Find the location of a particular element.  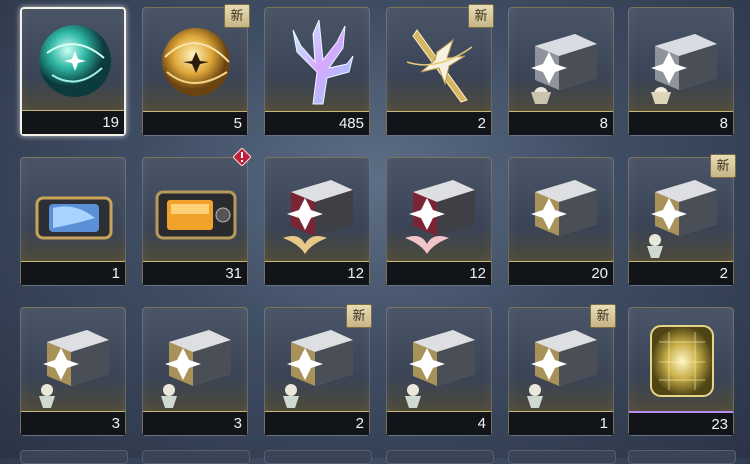

item-slot-orange-chest: 31 is located at coordinates (196, 217).